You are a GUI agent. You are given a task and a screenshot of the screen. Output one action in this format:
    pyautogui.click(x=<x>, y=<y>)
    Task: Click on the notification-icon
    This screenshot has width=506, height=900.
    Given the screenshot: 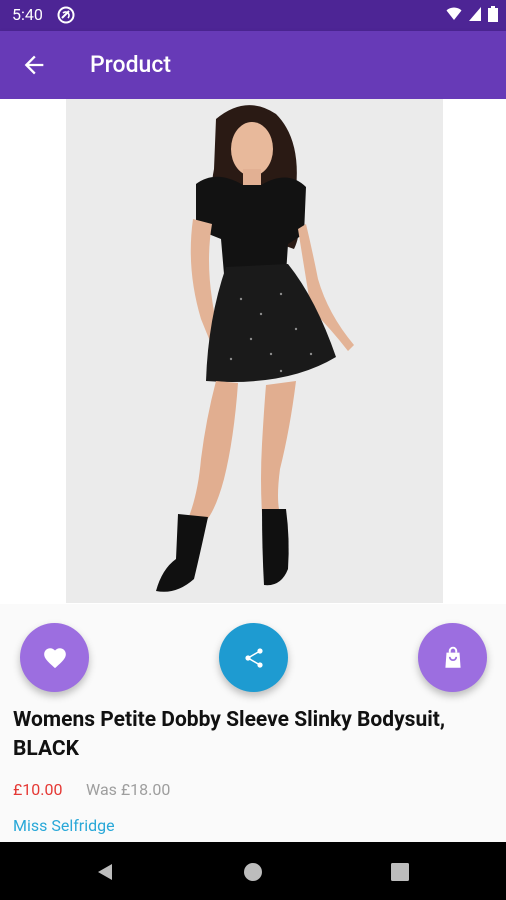 What is the action you would take?
    pyautogui.click(x=66, y=15)
    